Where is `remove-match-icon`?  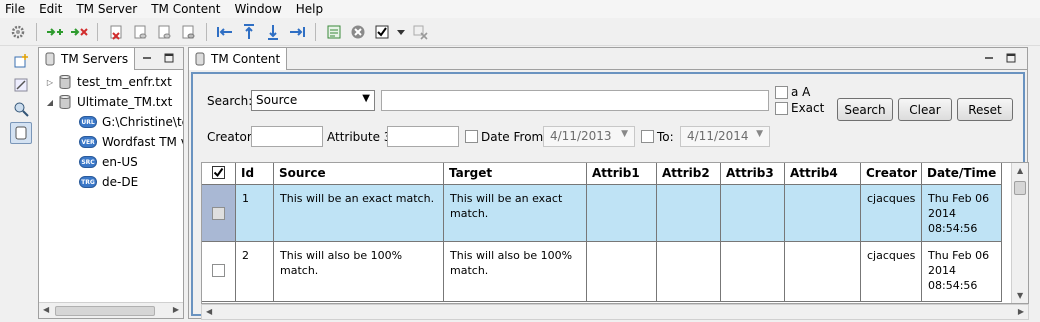 remove-match-icon is located at coordinates (79, 32).